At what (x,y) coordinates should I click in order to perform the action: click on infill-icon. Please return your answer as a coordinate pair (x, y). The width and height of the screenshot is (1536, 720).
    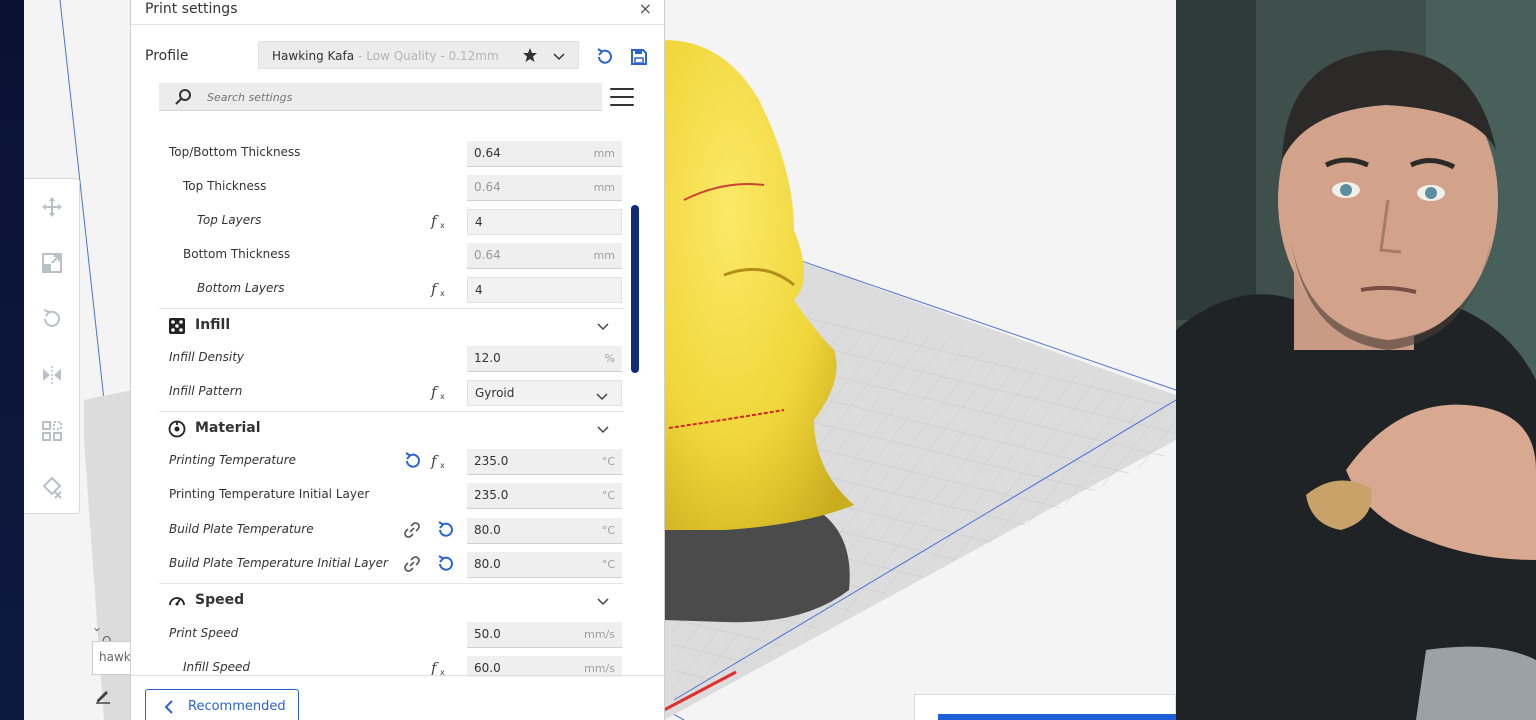
    Looking at the image, I should click on (177, 326).